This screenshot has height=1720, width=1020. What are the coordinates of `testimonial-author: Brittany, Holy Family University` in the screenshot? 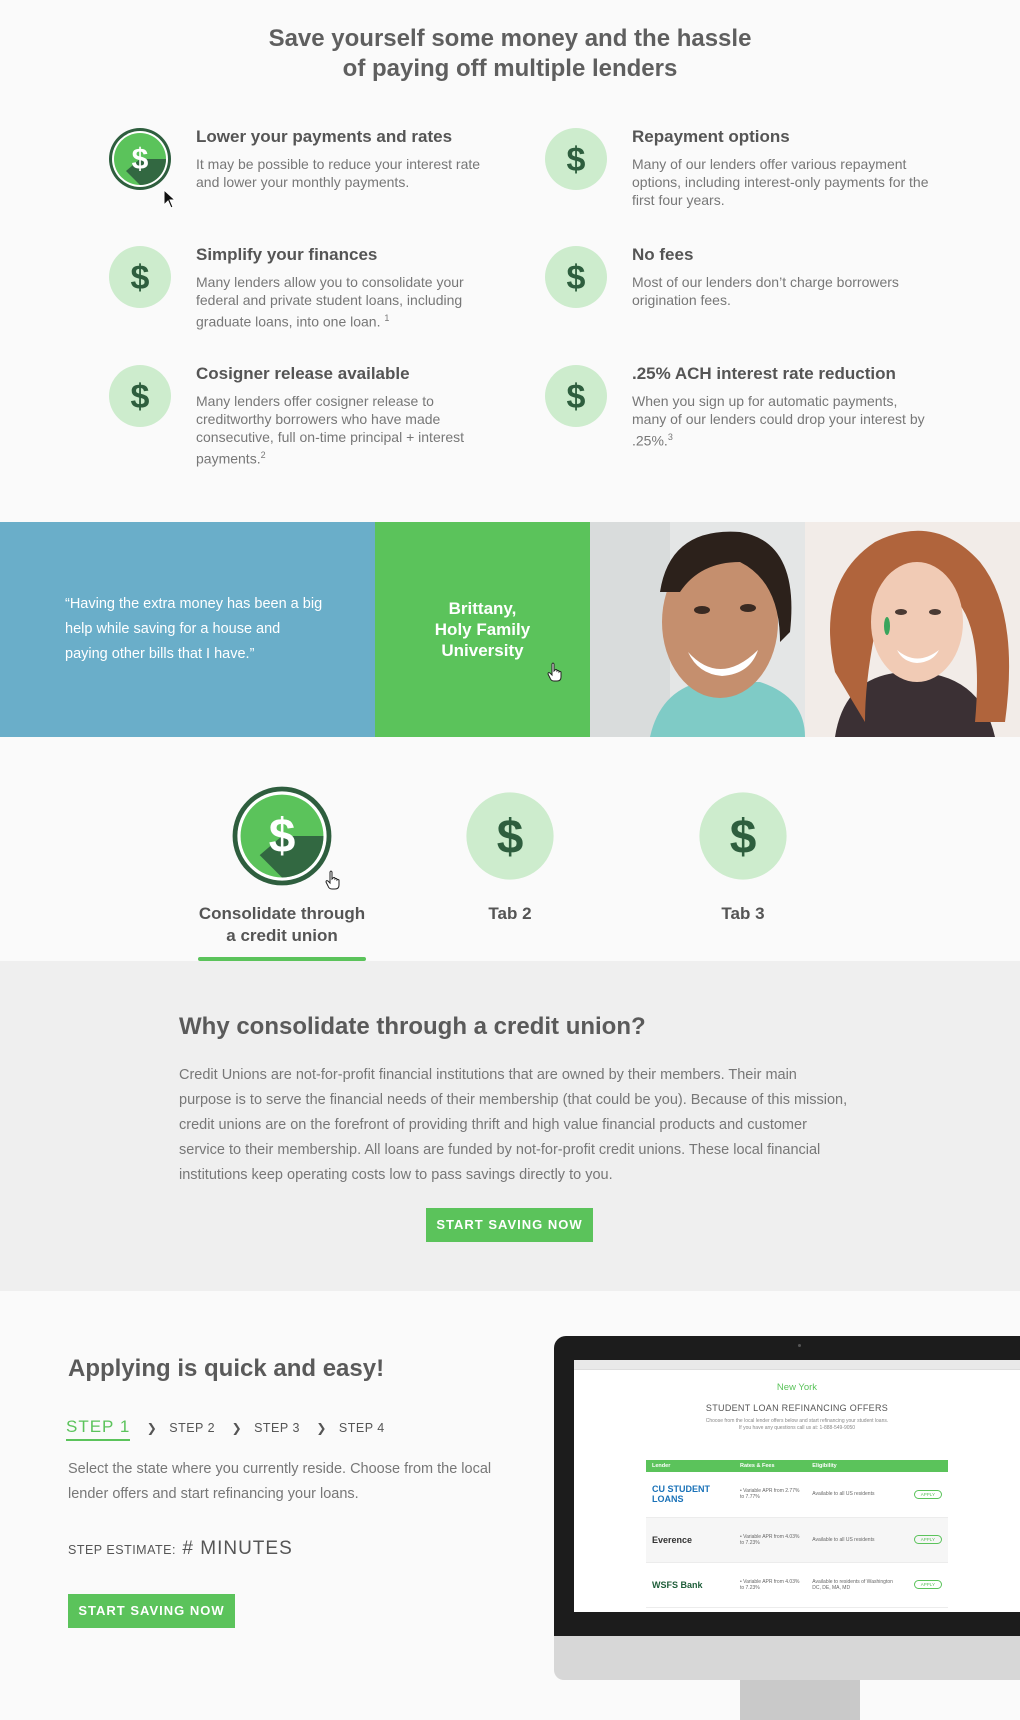 It's located at (482, 629).